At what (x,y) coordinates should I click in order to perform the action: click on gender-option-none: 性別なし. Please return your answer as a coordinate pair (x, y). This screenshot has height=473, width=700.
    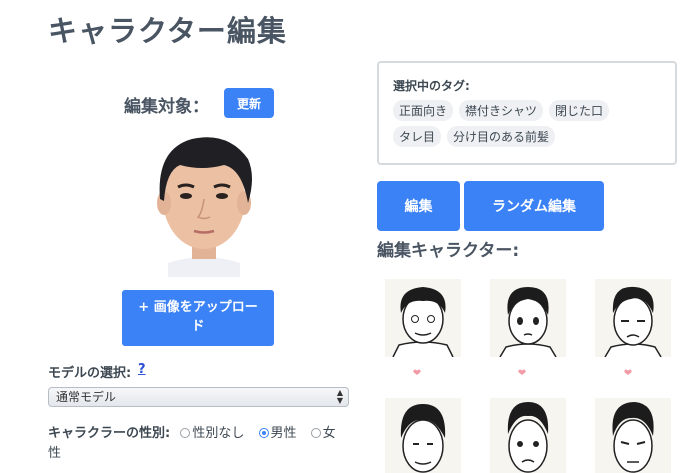
    Looking at the image, I should click on (212, 433).